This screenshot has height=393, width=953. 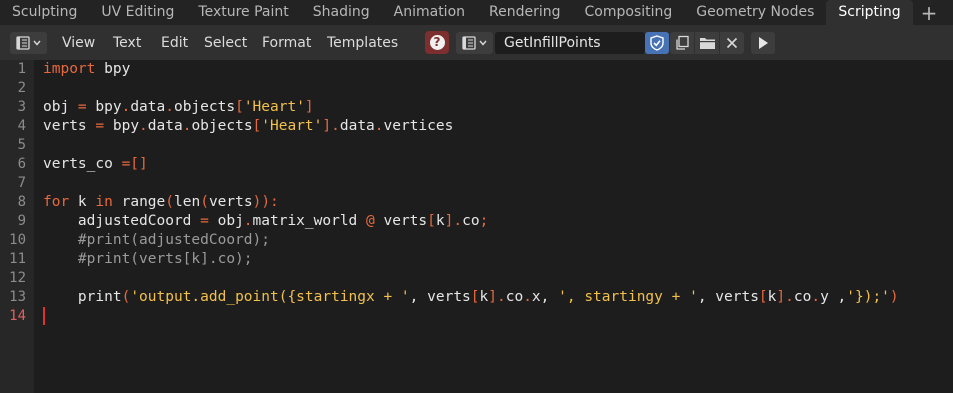 I want to click on line-number: 5, so click(x=21, y=145).